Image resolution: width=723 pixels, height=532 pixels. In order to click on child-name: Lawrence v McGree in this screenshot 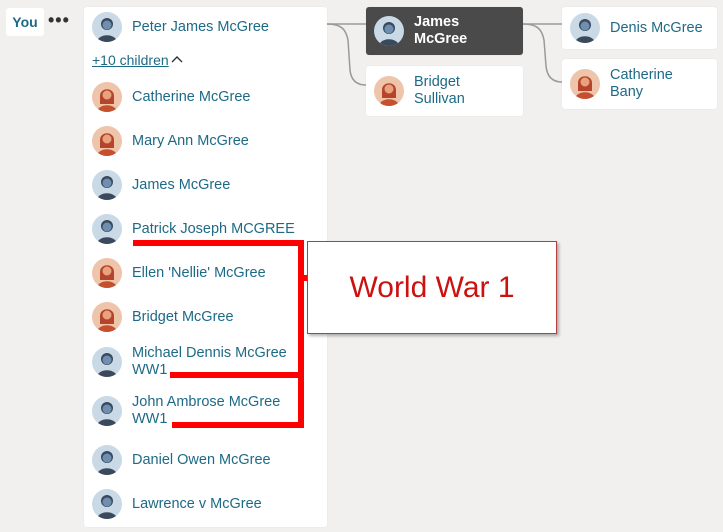, I will do `click(197, 503)`.